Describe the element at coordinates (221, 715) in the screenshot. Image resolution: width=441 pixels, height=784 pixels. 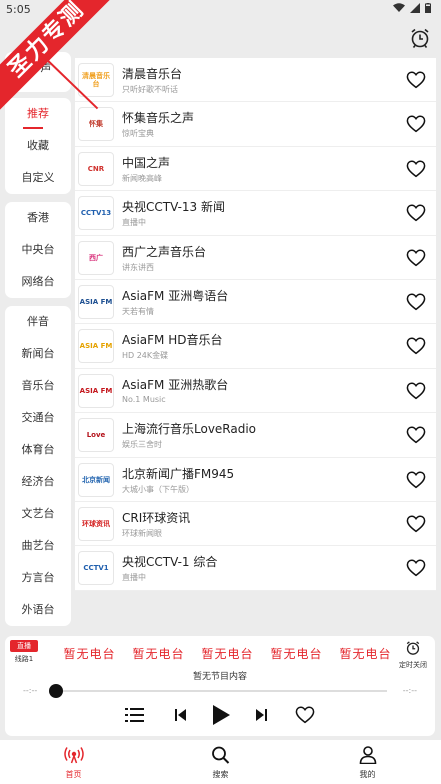
I see `play-icon` at that location.